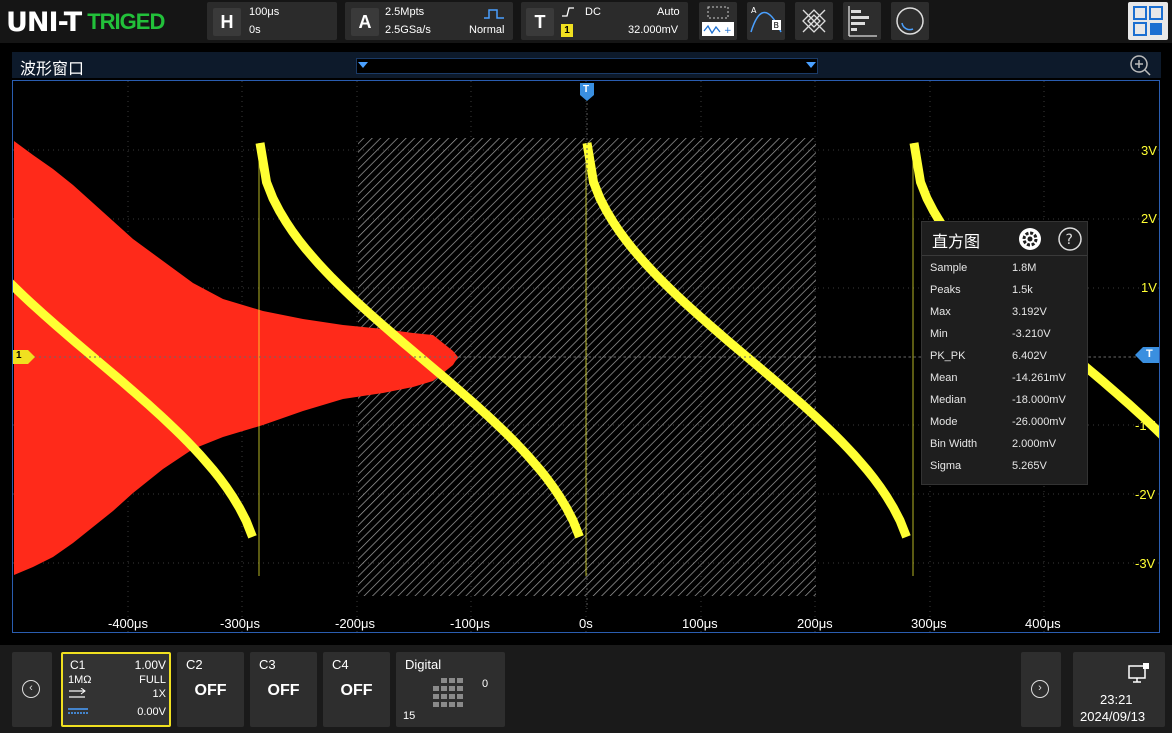  I want to click on search-tool-button, so click(910, 21).